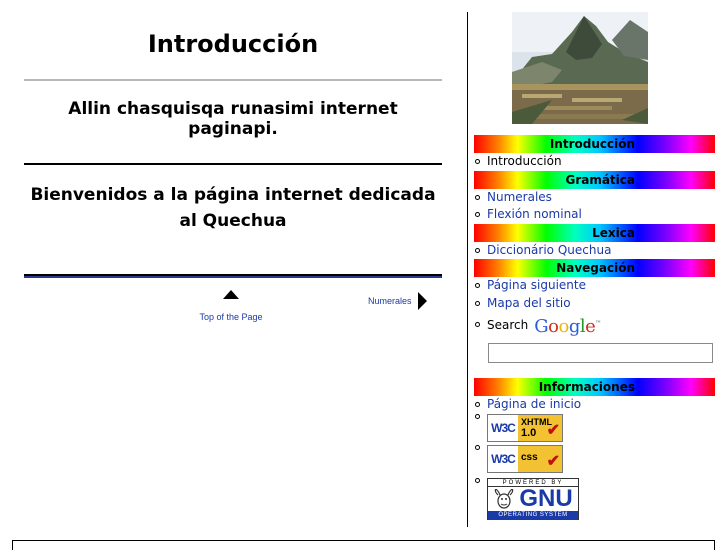 The image size is (727, 550). I want to click on gnu-badge-middle: GNU, so click(533, 498).